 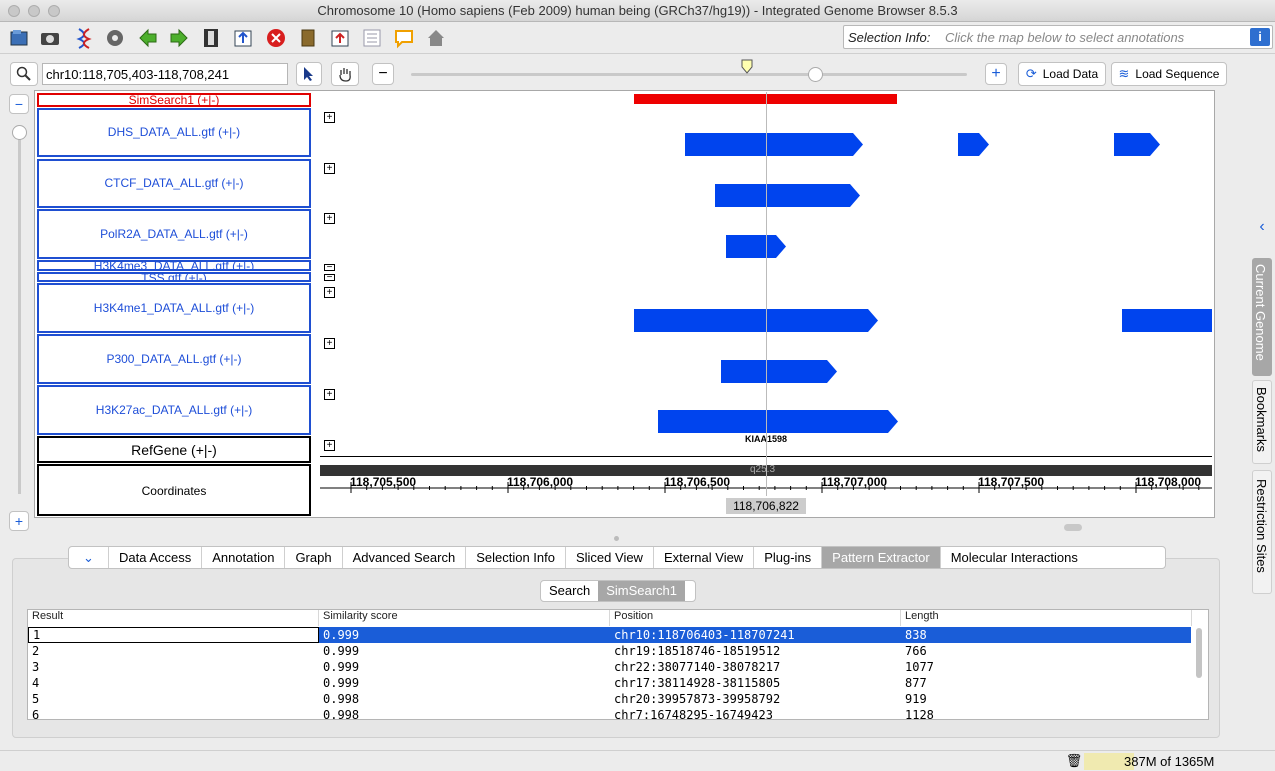 I want to click on back-arrow-icon, so click(x=148, y=38).